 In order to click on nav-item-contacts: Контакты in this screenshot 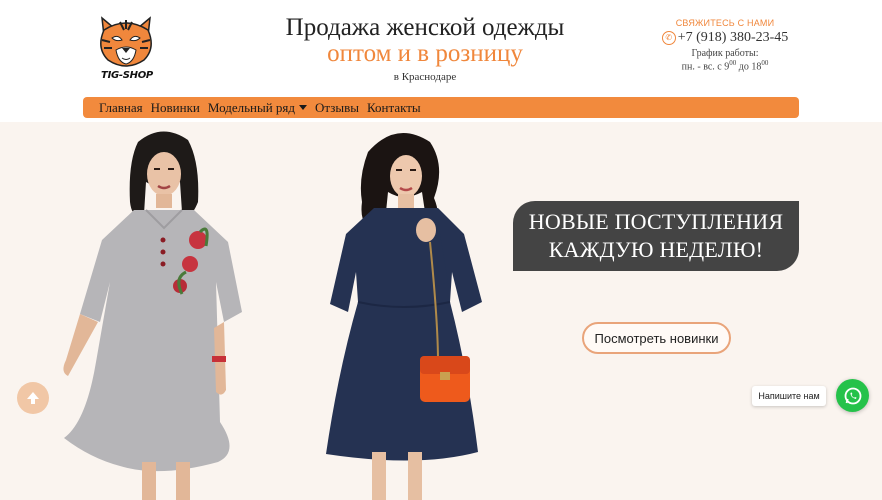, I will do `click(394, 108)`.